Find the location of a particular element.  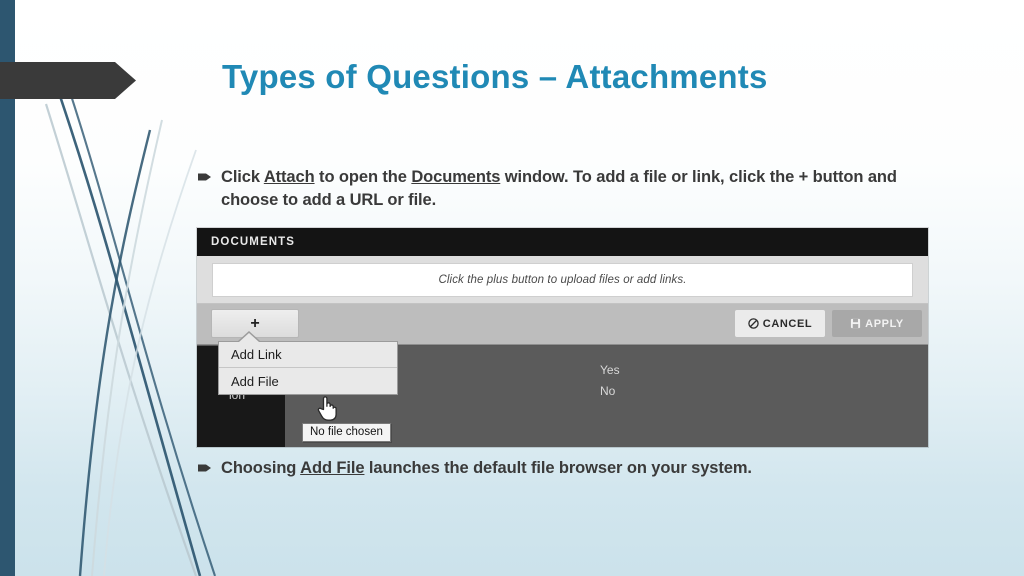

no-file-chosen-tooltip: No file chosen is located at coordinates (346, 432).